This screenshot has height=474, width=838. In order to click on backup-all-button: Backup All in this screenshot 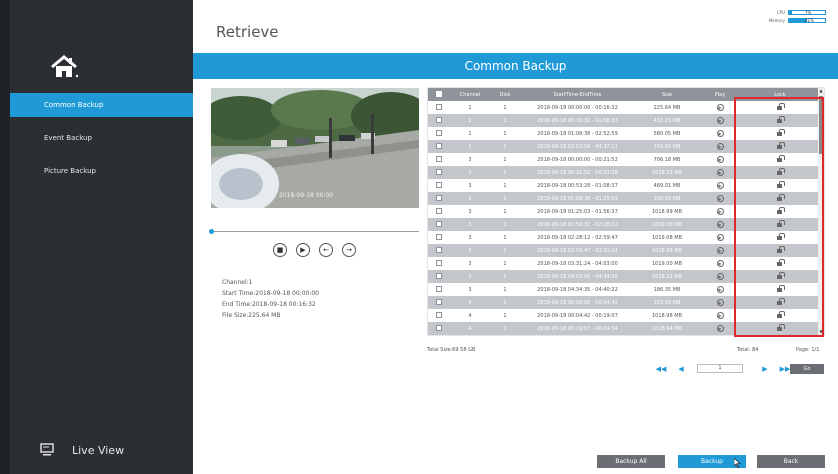, I will do `click(631, 461)`.